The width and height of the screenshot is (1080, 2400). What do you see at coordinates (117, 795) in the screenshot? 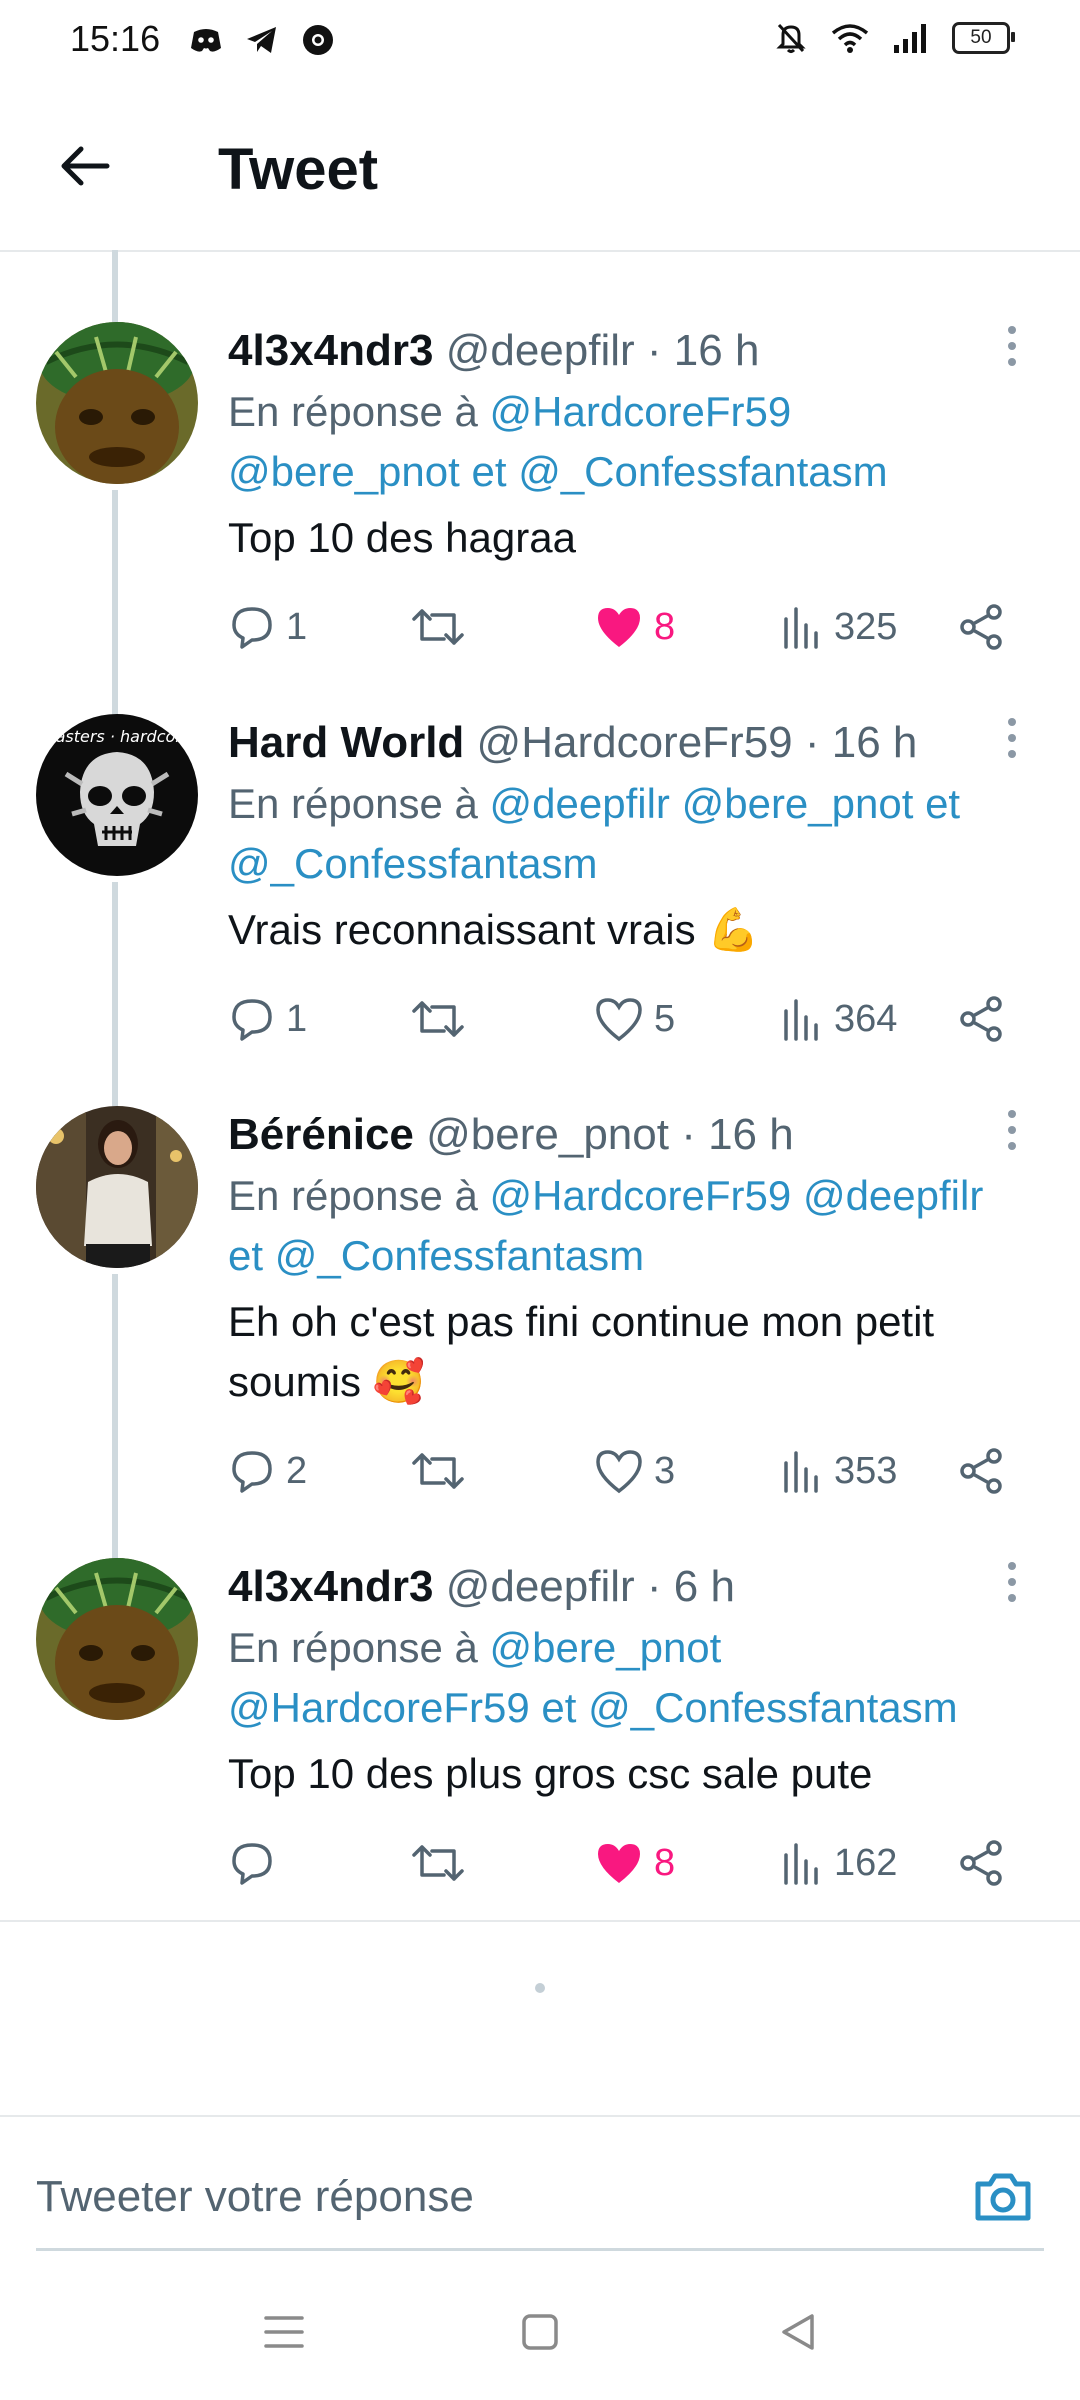
I see `avatar: masters · hardcore` at bounding box center [117, 795].